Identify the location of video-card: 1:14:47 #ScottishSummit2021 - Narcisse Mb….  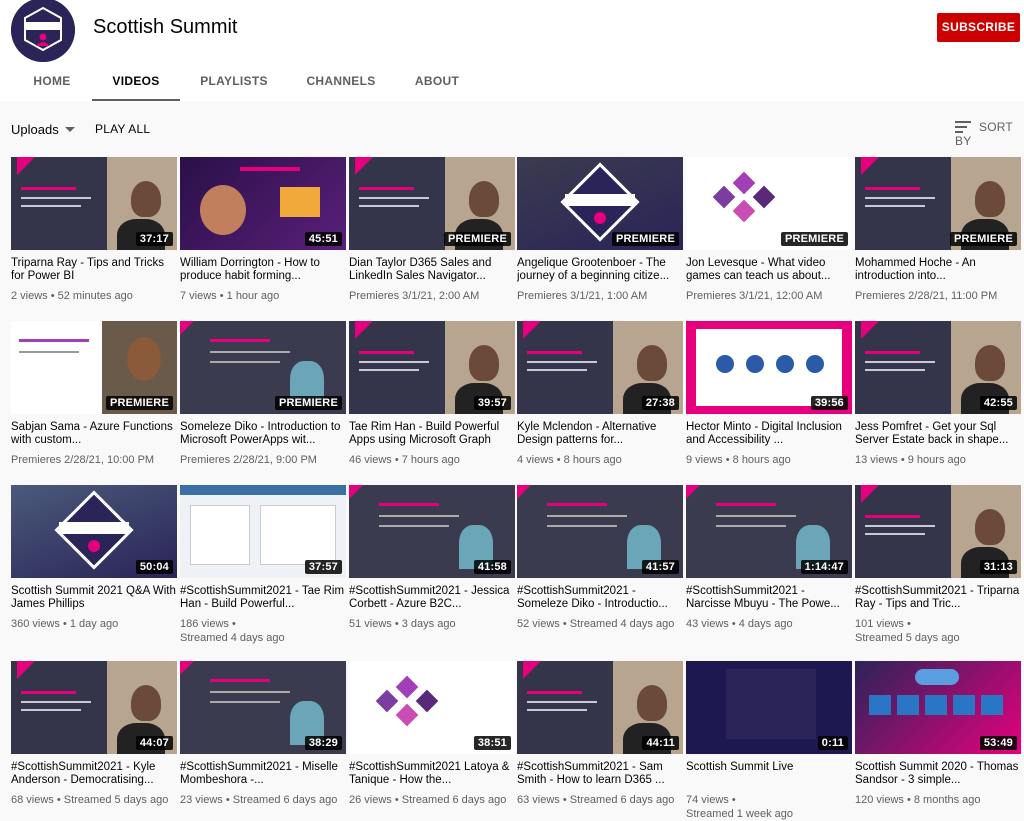
(769, 558).